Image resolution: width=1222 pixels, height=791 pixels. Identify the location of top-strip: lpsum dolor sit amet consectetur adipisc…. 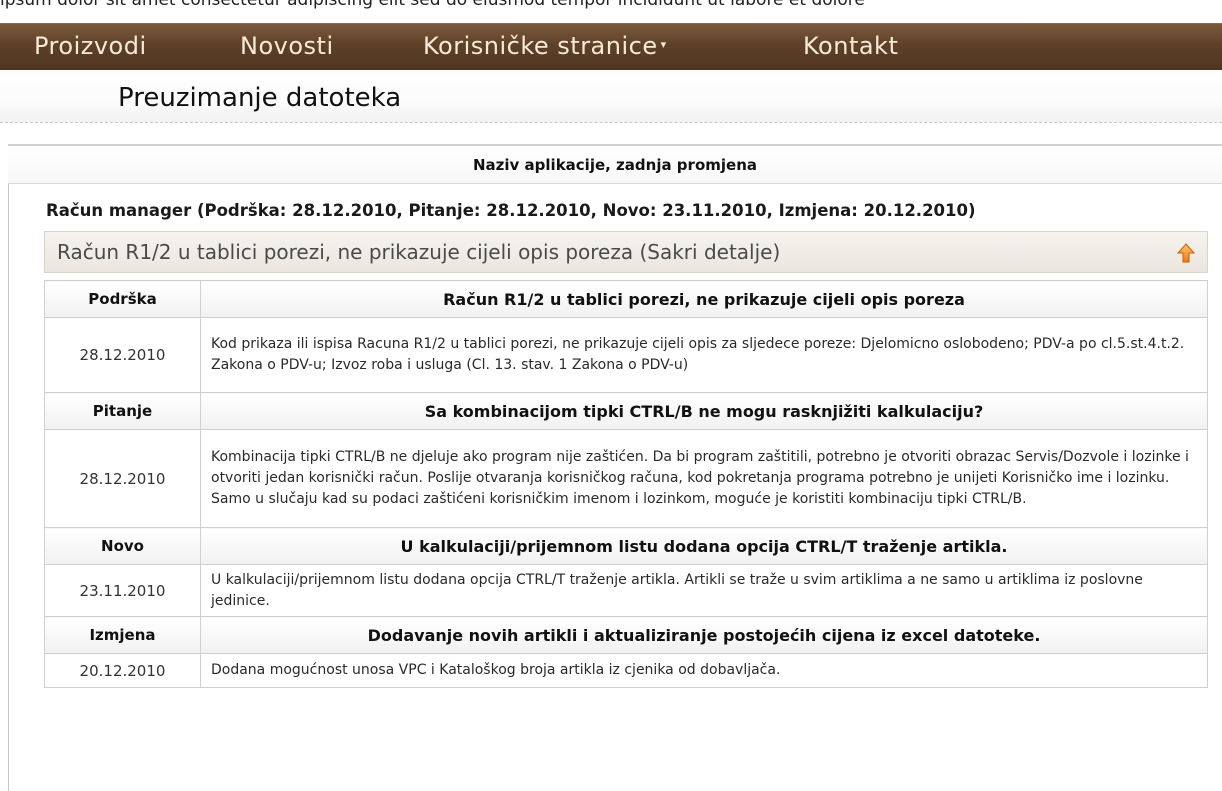
(611, 9).